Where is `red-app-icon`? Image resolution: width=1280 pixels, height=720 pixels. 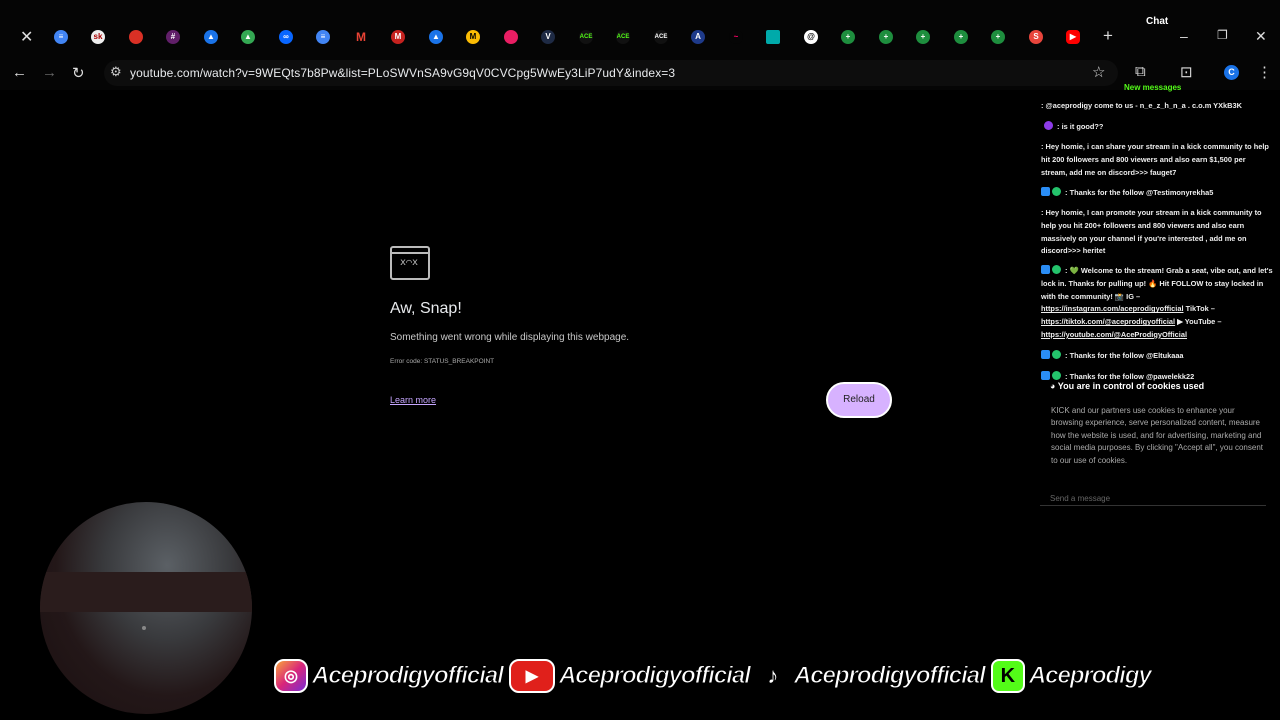 red-app-icon is located at coordinates (136, 37).